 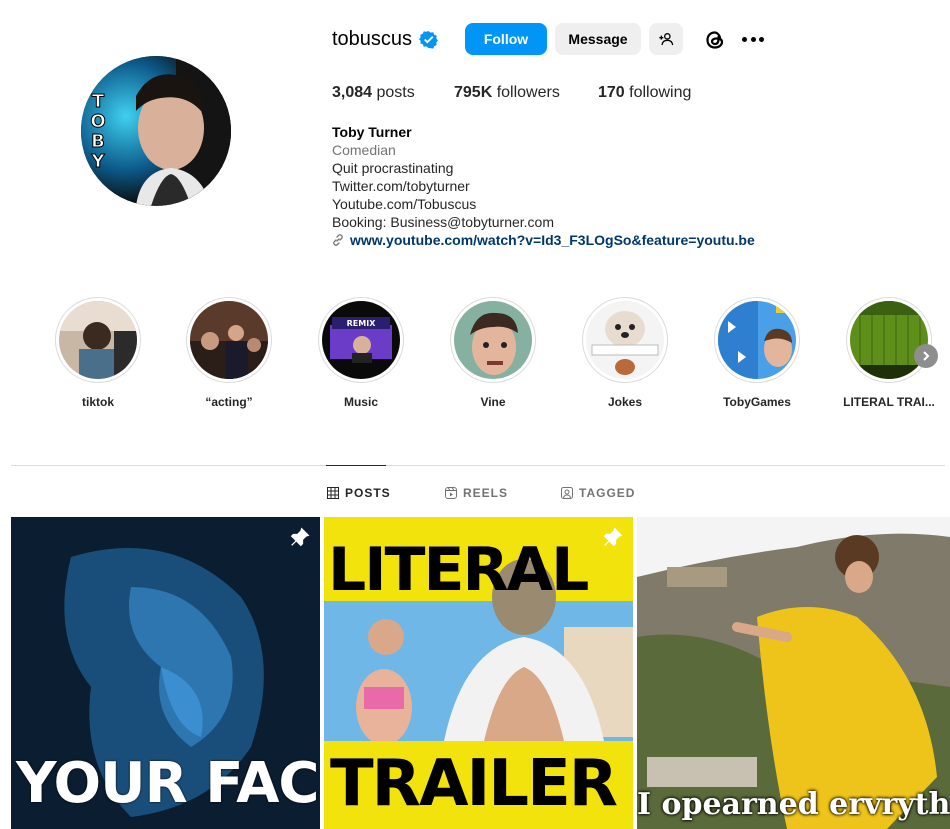 I want to click on highlights-next-button, so click(x=926, y=356).